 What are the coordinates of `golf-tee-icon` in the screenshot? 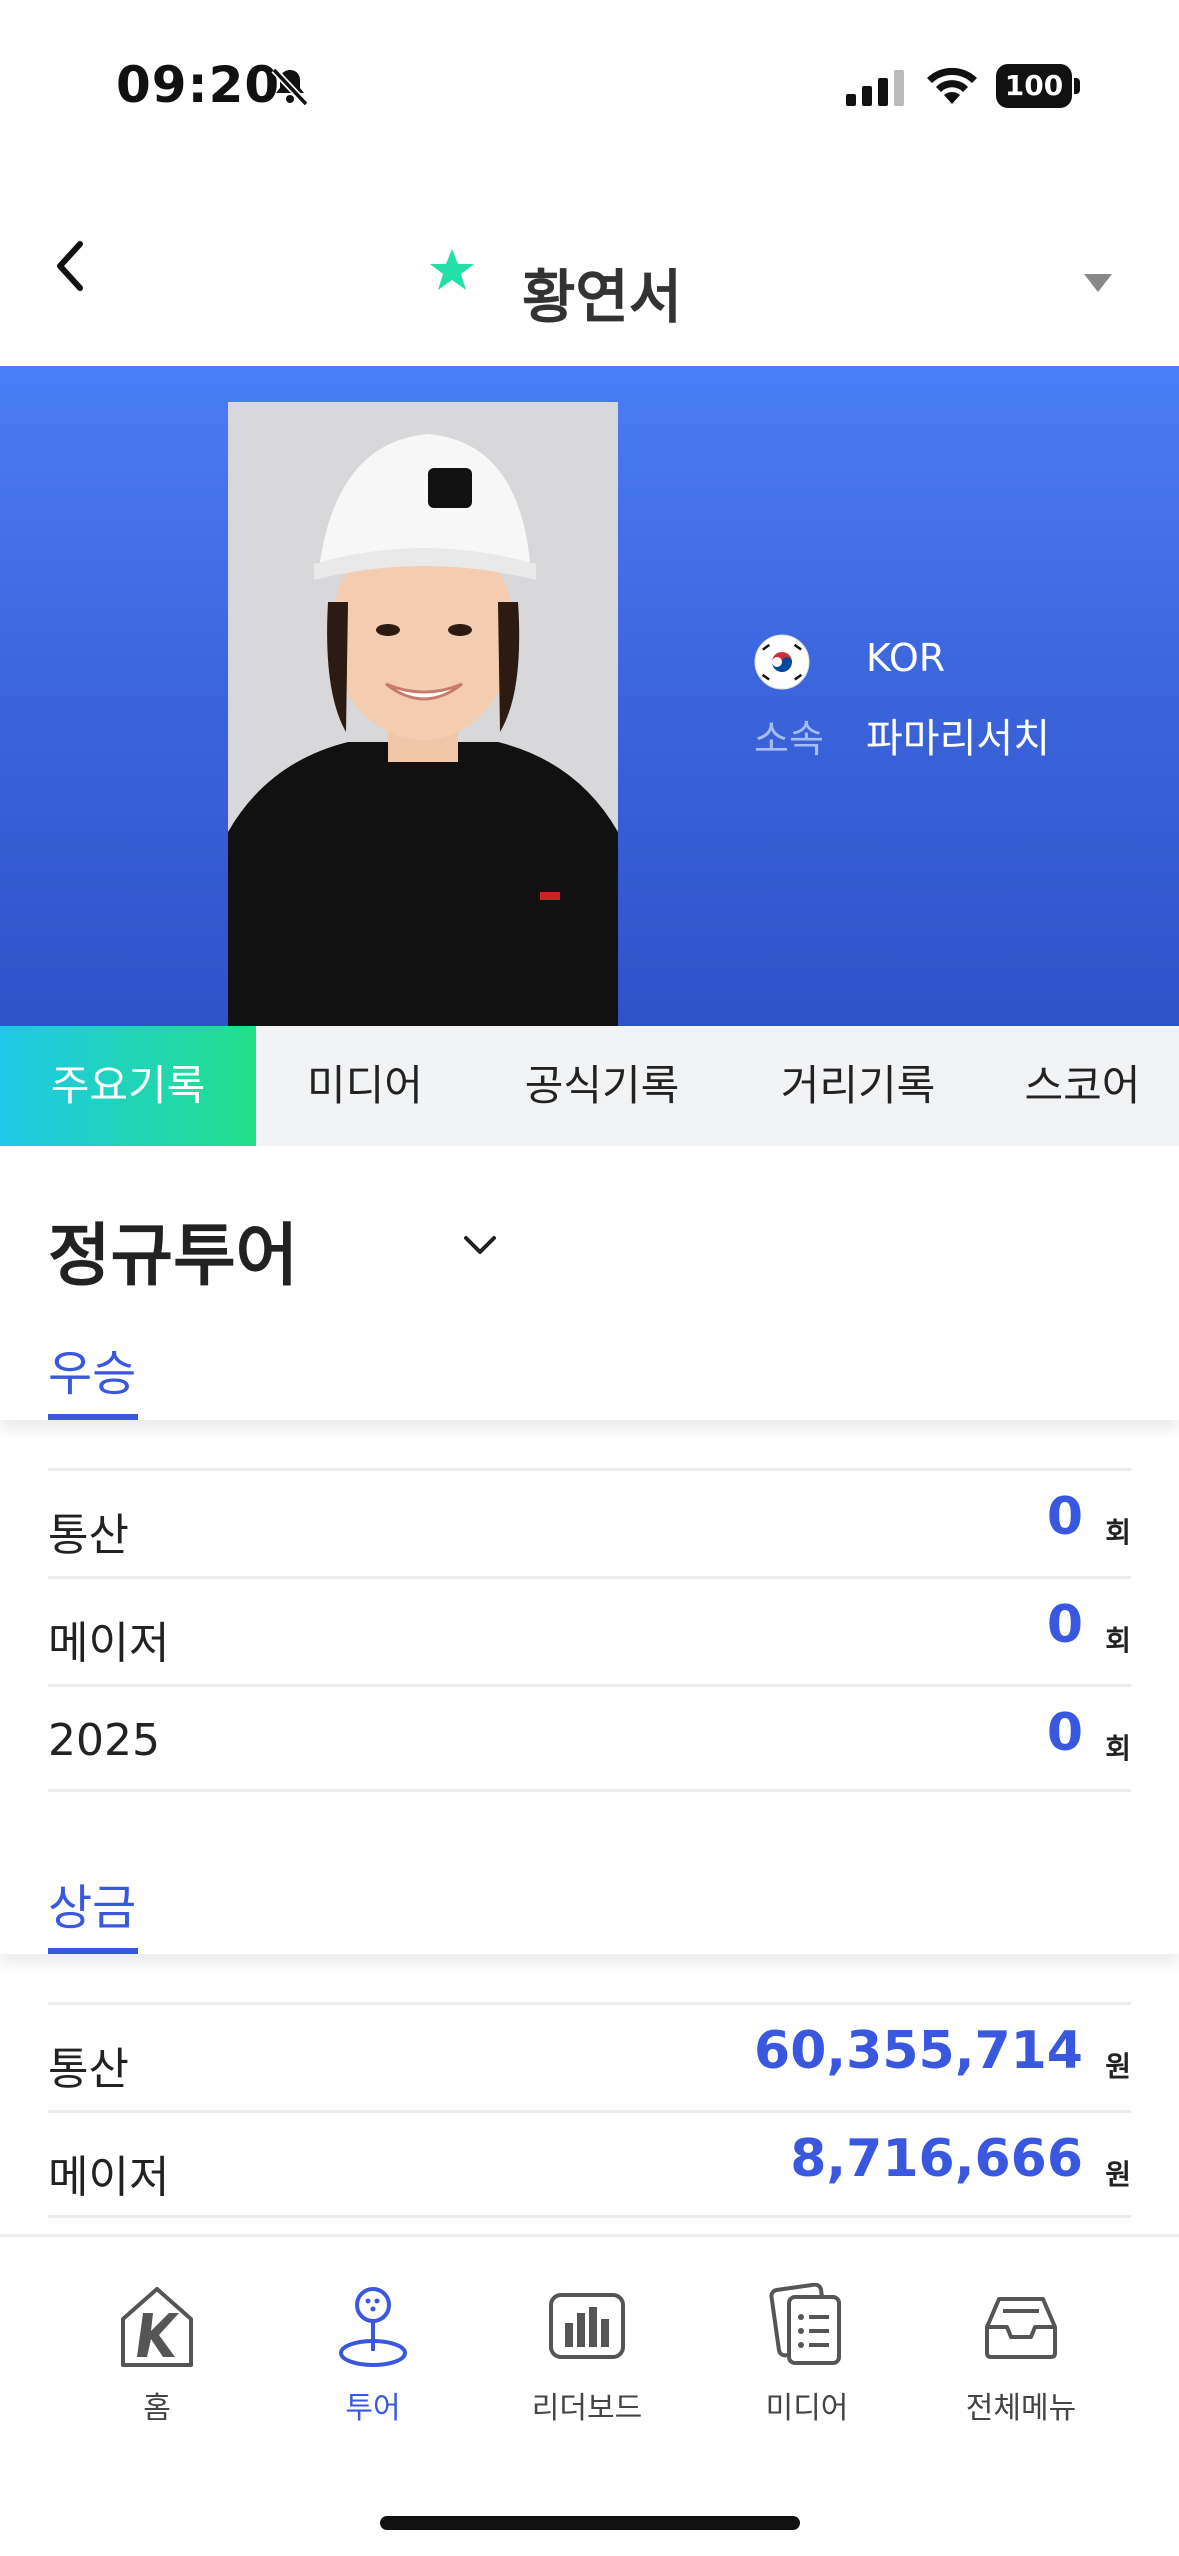 It's located at (373, 2327).